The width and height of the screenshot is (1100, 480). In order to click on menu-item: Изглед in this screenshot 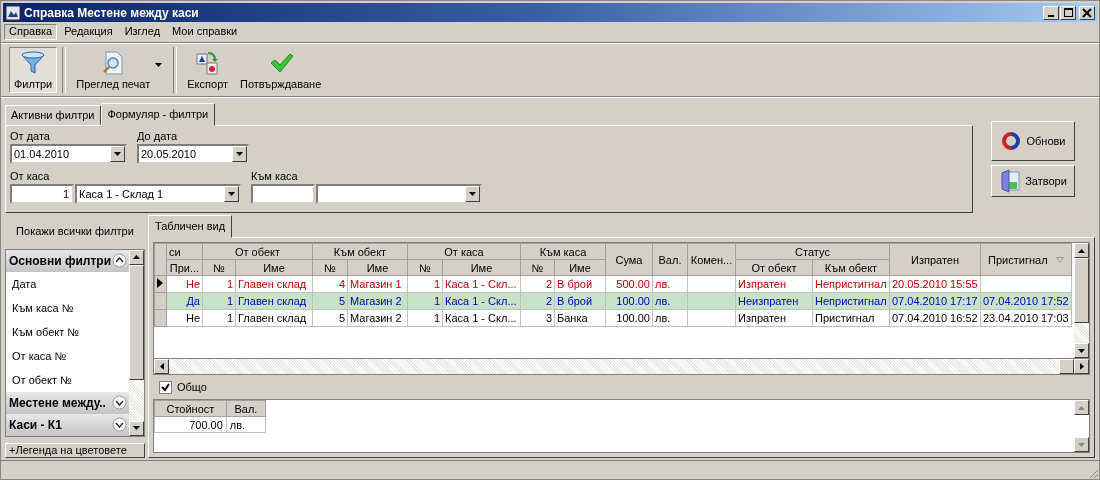, I will do `click(142, 32)`.